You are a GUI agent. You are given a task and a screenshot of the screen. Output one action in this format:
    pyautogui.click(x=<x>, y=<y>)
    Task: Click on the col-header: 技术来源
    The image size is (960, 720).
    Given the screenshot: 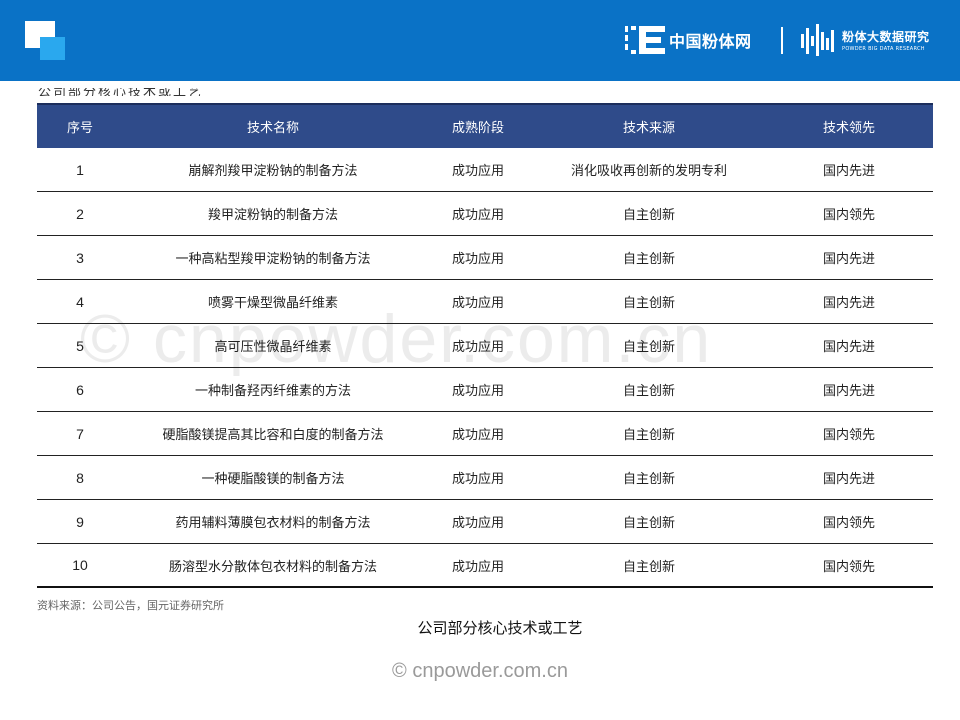 What is the action you would take?
    pyautogui.click(x=648, y=128)
    